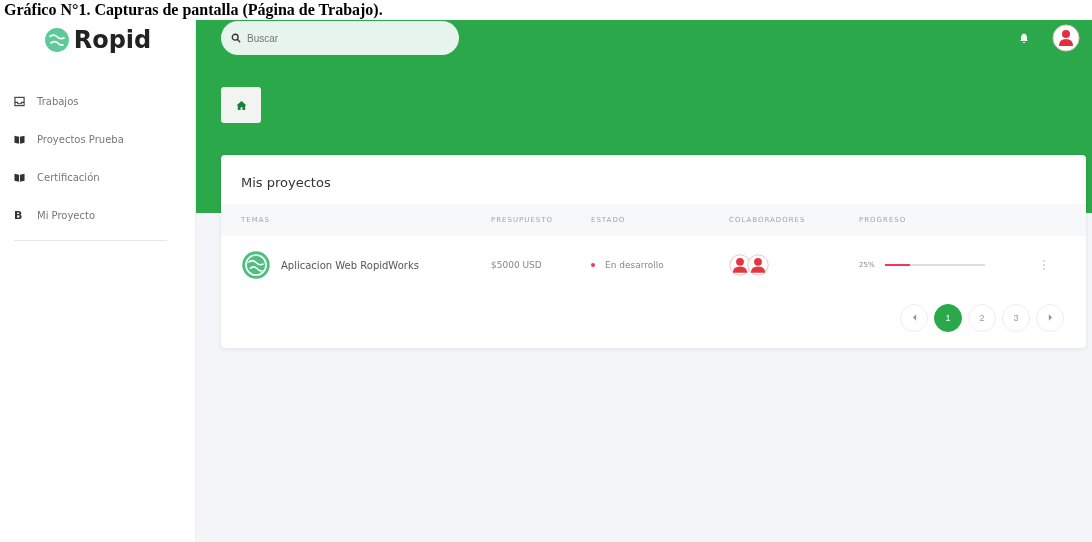 This screenshot has width=1092, height=542. Describe the element at coordinates (193, 10) in the screenshot. I see `figure-caption: Gráfico N°1. Capturas de pantalla (Página de Trabajo).` at that location.